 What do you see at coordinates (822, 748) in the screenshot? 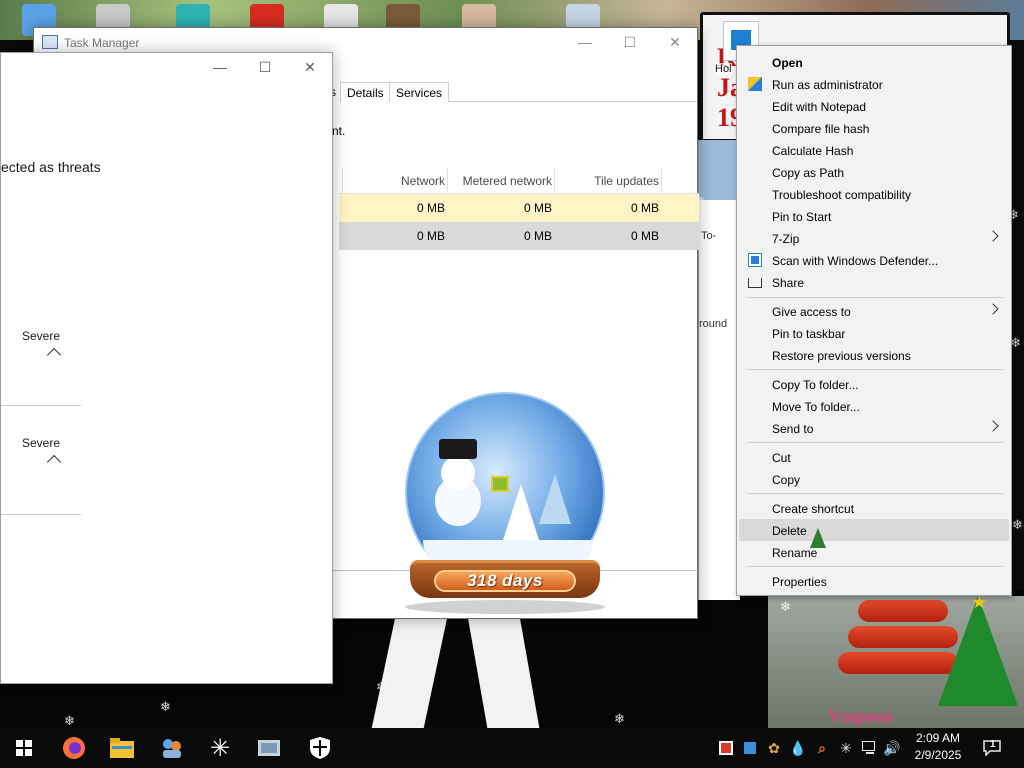
I see `tray-search-icon: ⌕` at bounding box center [822, 748].